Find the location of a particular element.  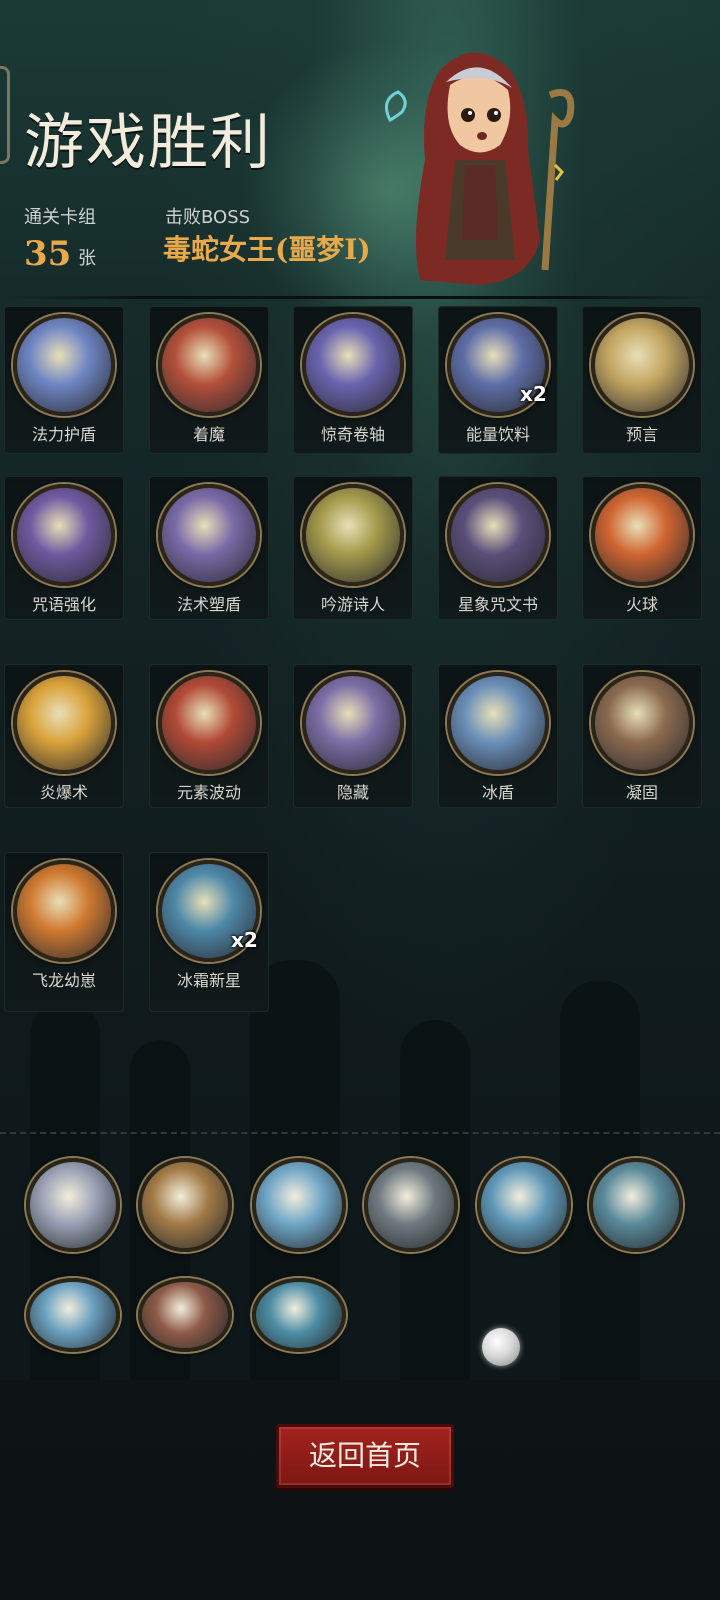

old-man-icon is located at coordinates (411, 1205).